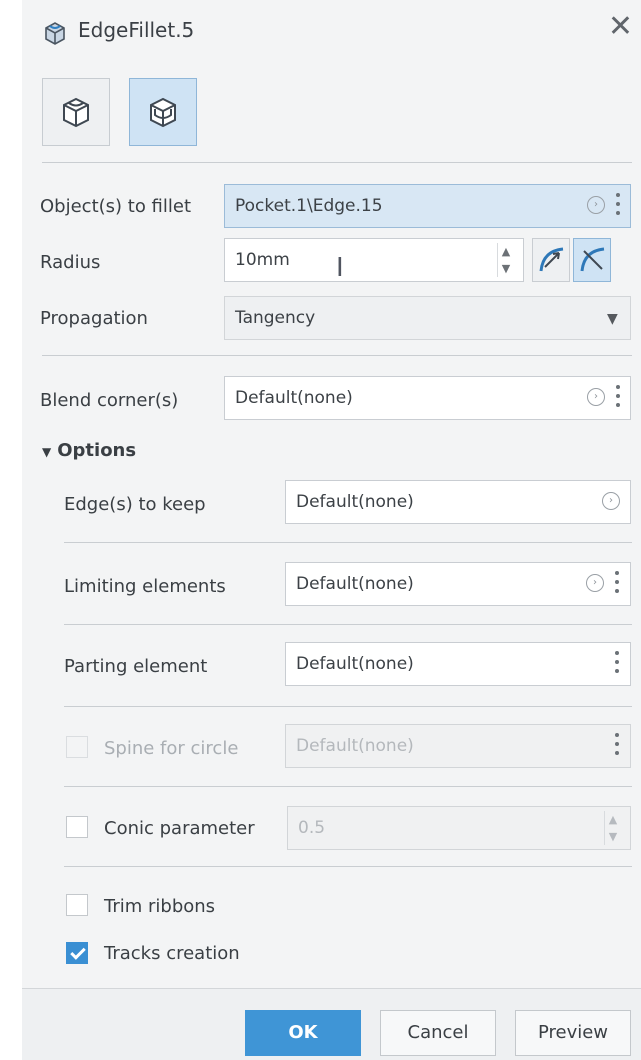  Describe the element at coordinates (179, 828) in the screenshot. I see `conic-parameter-label: Conic parameter` at that location.